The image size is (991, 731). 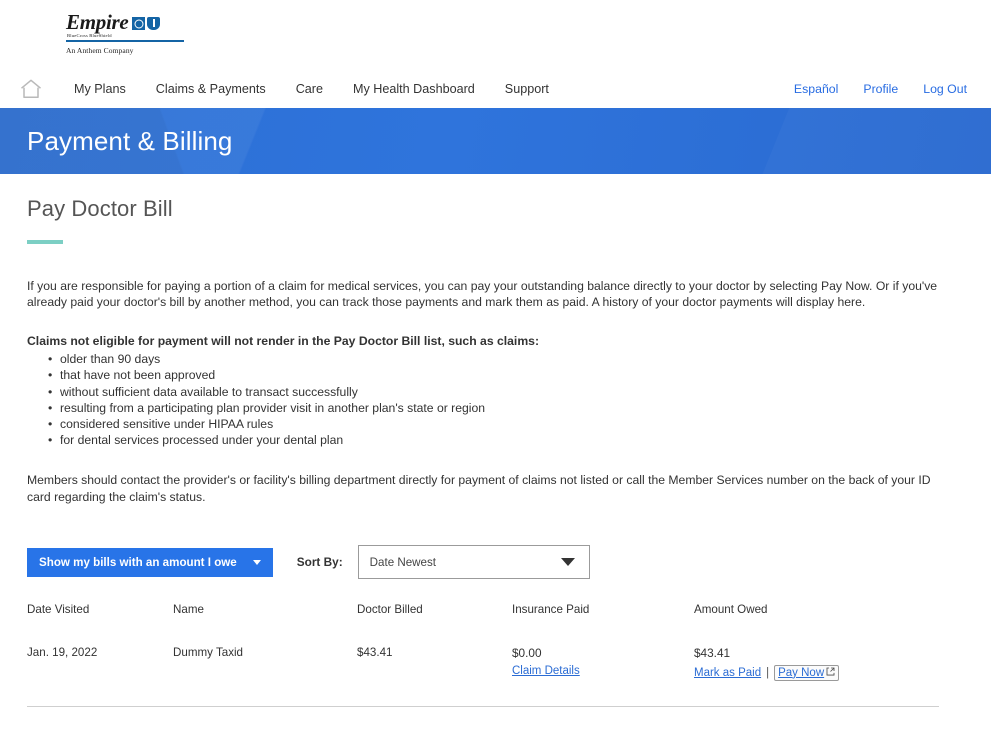 I want to click on nav-item-care: Care, so click(x=309, y=89).